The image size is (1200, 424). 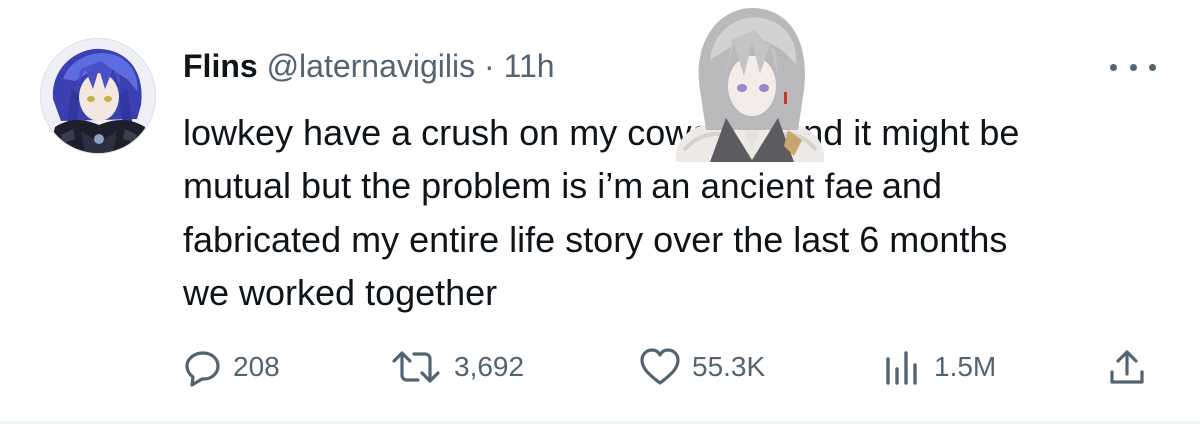 What do you see at coordinates (729, 366) in the screenshot?
I see `like-count: 55.3K` at bounding box center [729, 366].